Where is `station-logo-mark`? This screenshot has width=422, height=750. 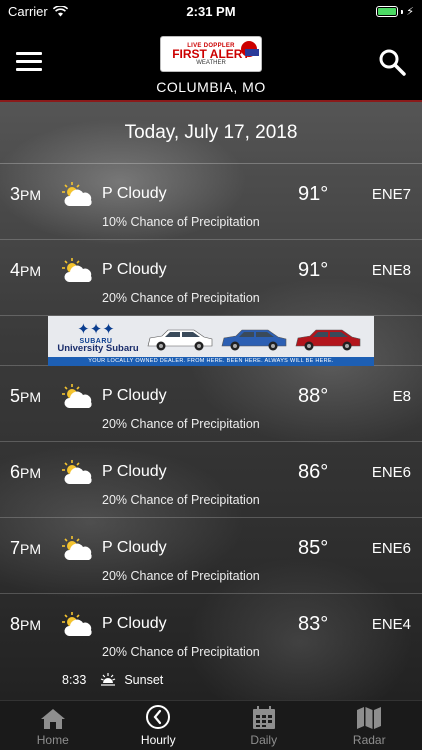
station-logo-mark is located at coordinates (250, 49).